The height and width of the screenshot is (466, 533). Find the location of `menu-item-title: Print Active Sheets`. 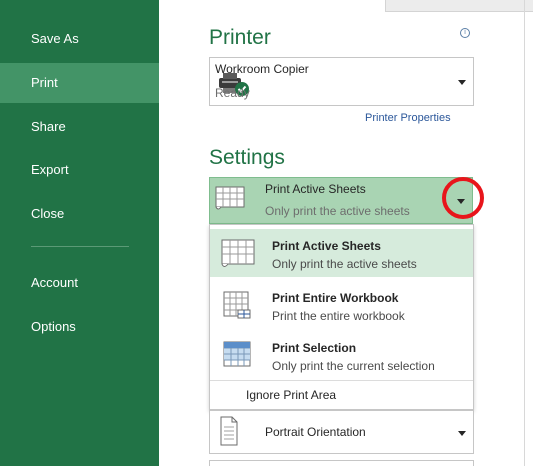

menu-item-title: Print Active Sheets is located at coordinates (326, 246).